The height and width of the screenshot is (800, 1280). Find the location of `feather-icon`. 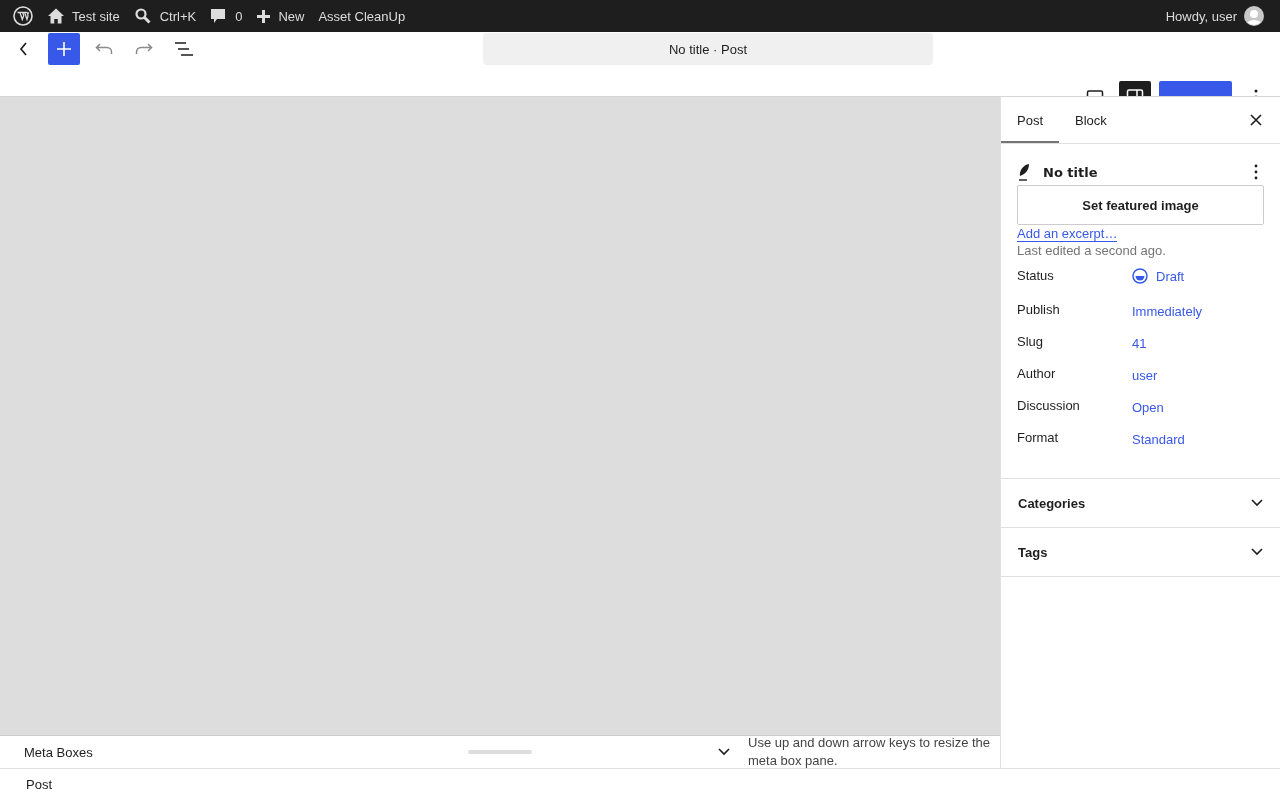

feather-icon is located at coordinates (1024, 172).